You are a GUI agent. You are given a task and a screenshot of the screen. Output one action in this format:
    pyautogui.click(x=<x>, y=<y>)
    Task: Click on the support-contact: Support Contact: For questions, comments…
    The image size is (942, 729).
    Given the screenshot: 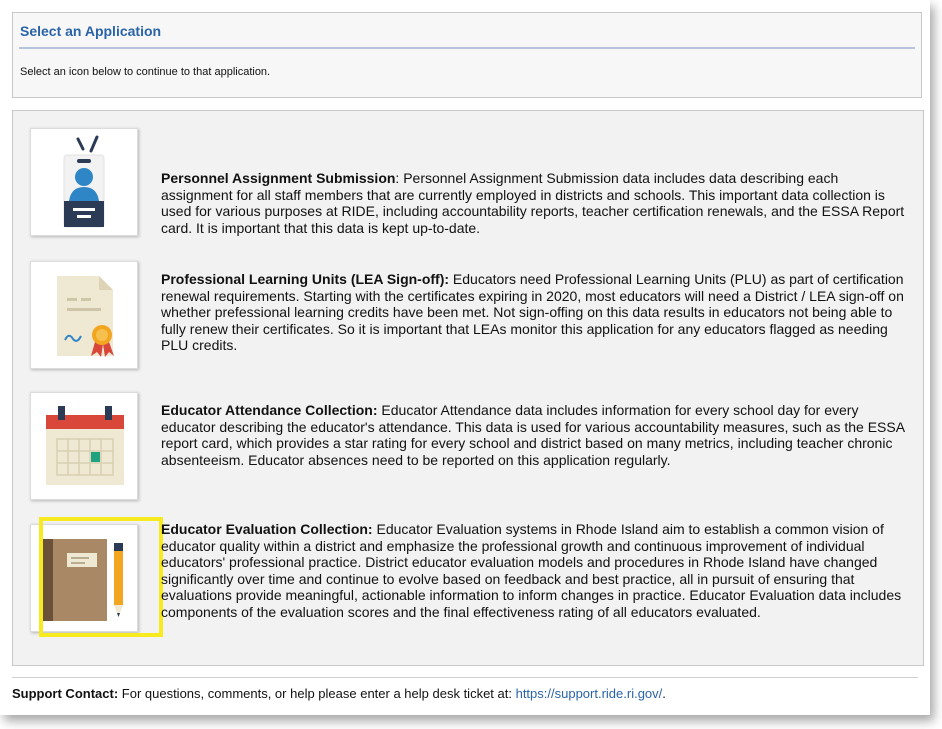 What is the action you would take?
    pyautogui.click(x=339, y=693)
    